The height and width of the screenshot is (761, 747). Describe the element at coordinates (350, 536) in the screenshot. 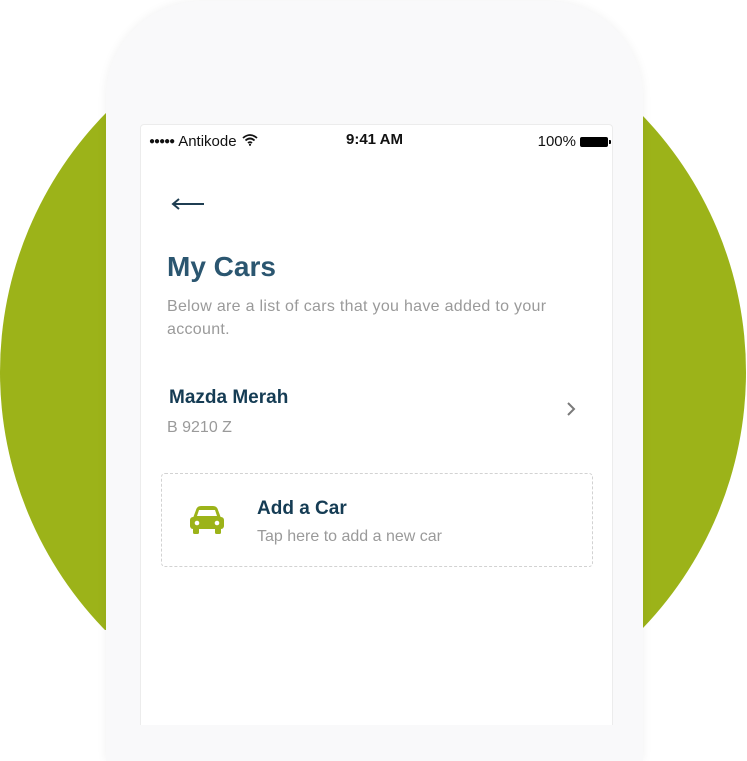

I see `add-car-subtitle: Tap here to add a new car` at that location.